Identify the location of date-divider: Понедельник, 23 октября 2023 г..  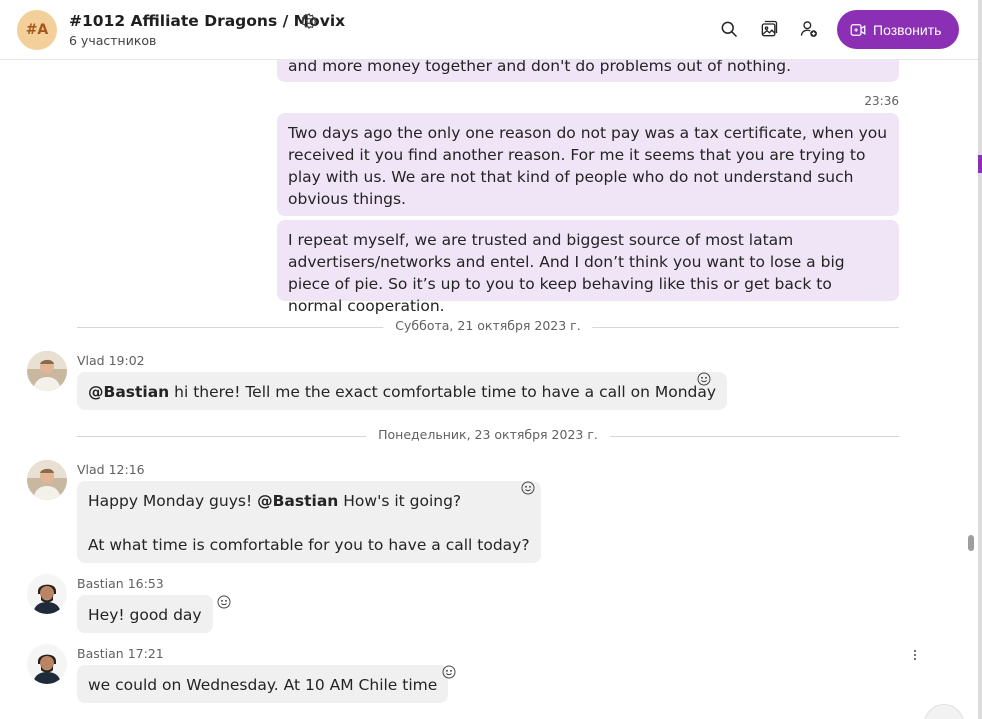
(488, 436).